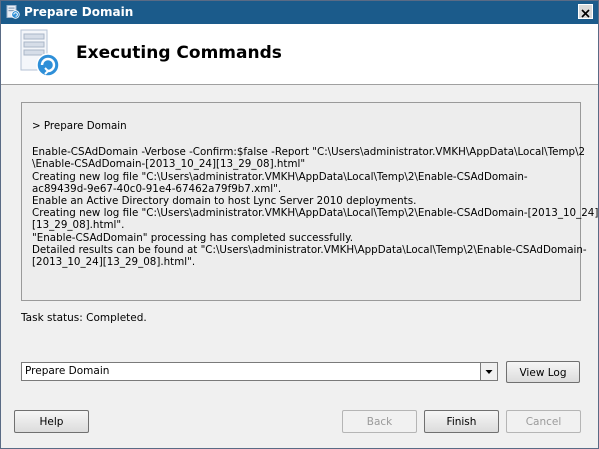  I want to click on cancel-button: Cancel, so click(543, 421).